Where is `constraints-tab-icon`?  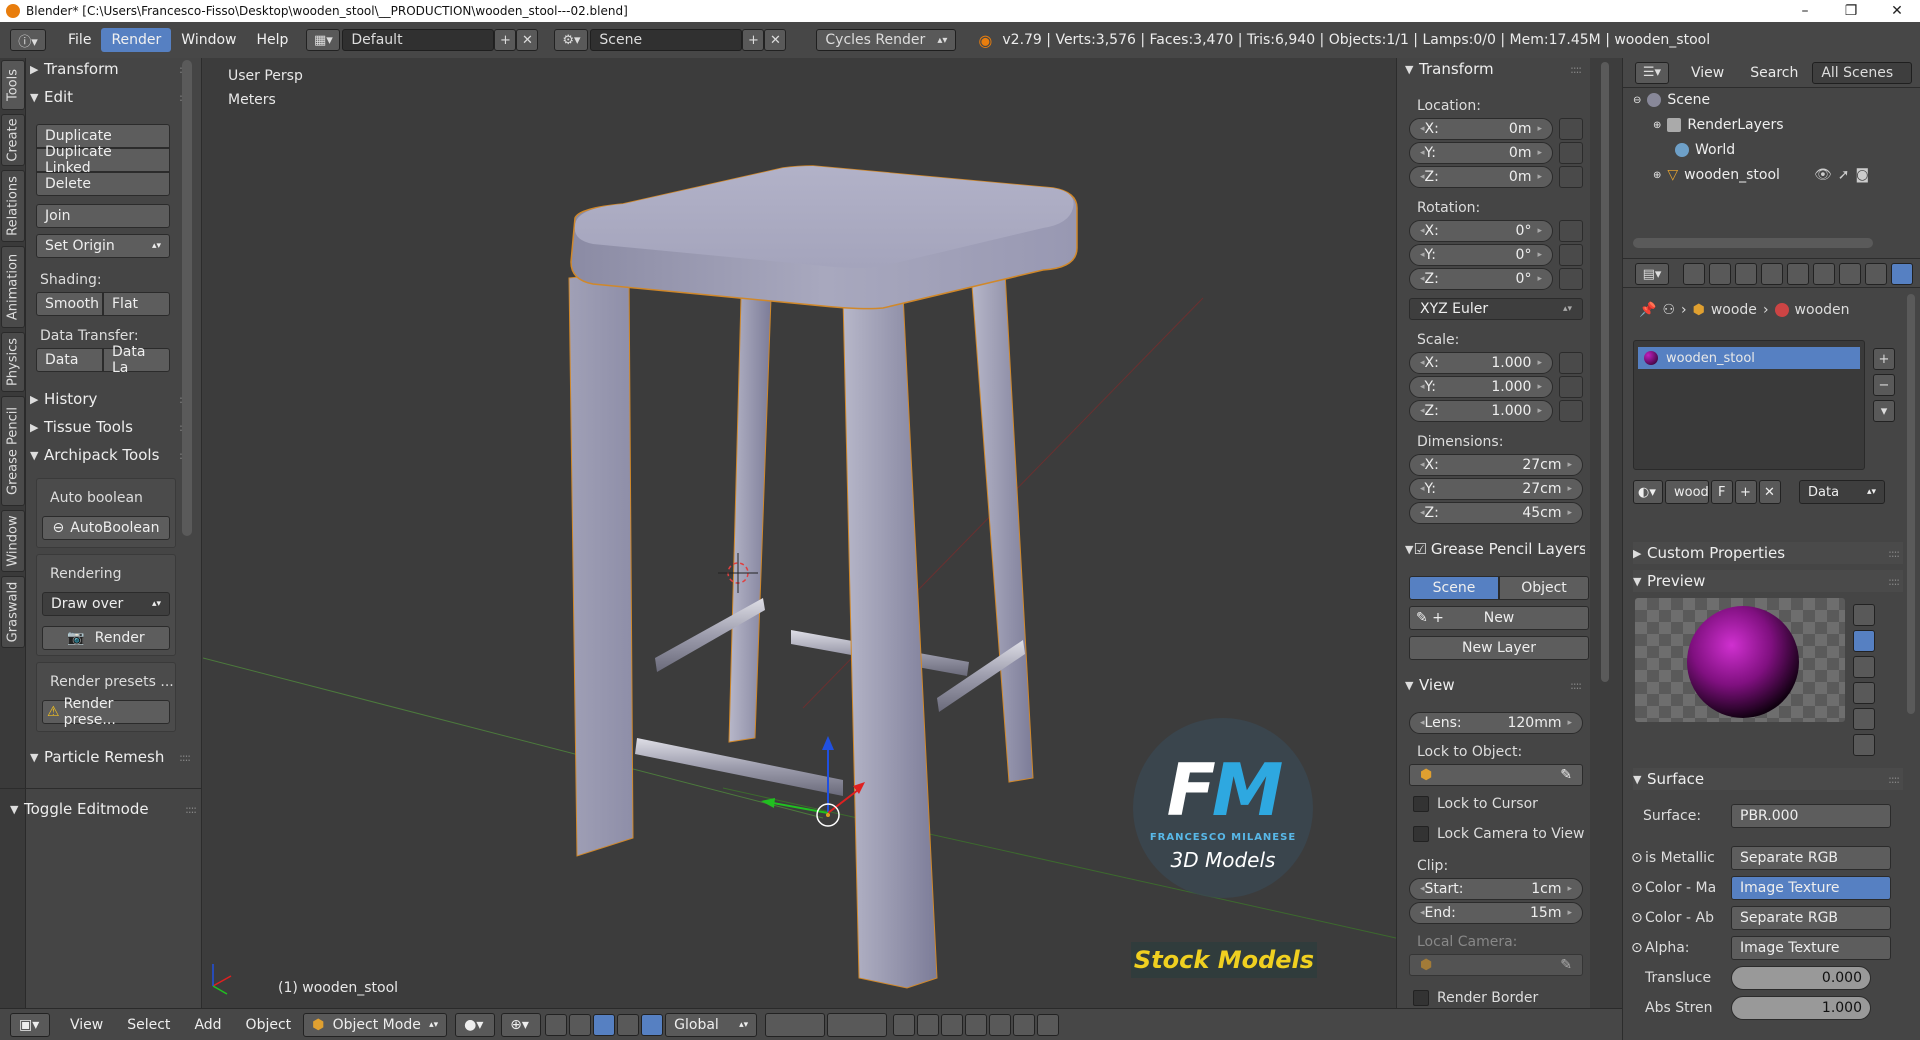
constraints-tab-icon is located at coordinates (1824, 274).